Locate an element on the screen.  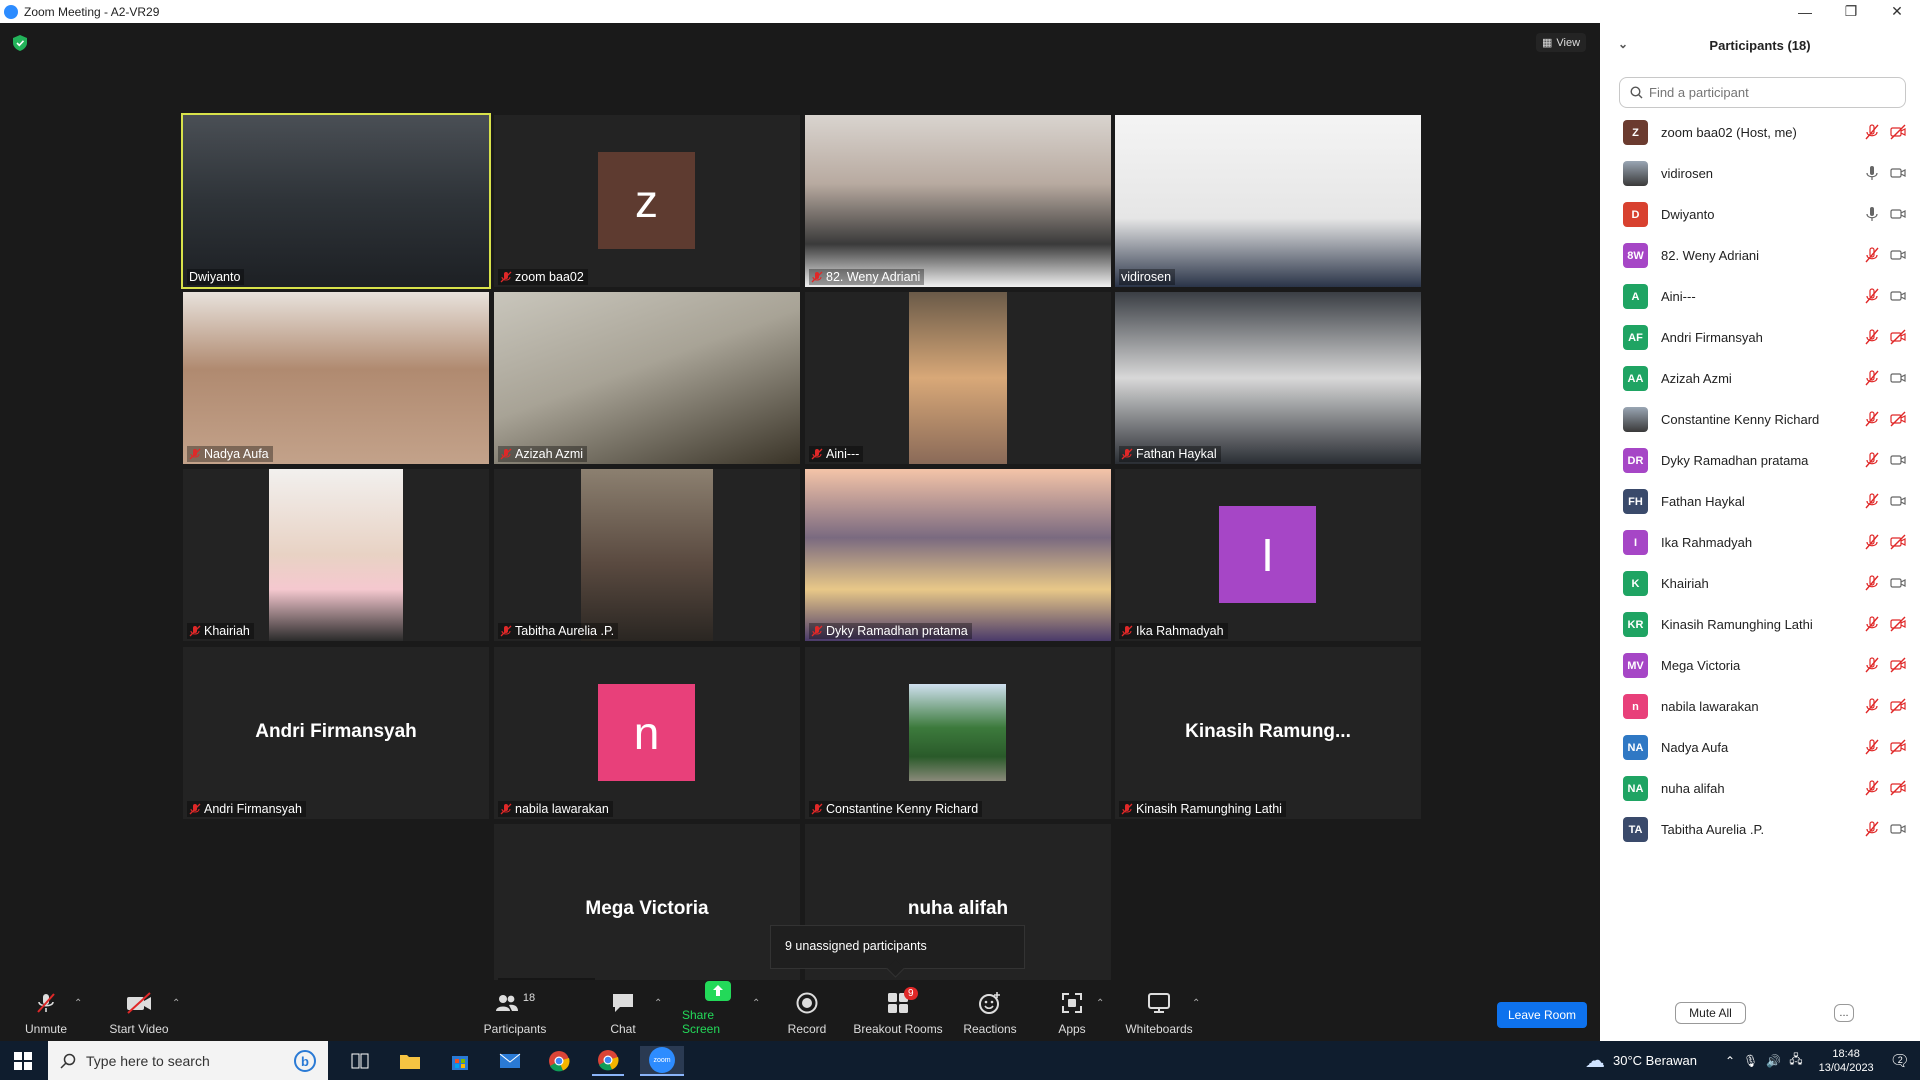
weather-text: 30°C Berawan is located at coordinates (1655, 1060).